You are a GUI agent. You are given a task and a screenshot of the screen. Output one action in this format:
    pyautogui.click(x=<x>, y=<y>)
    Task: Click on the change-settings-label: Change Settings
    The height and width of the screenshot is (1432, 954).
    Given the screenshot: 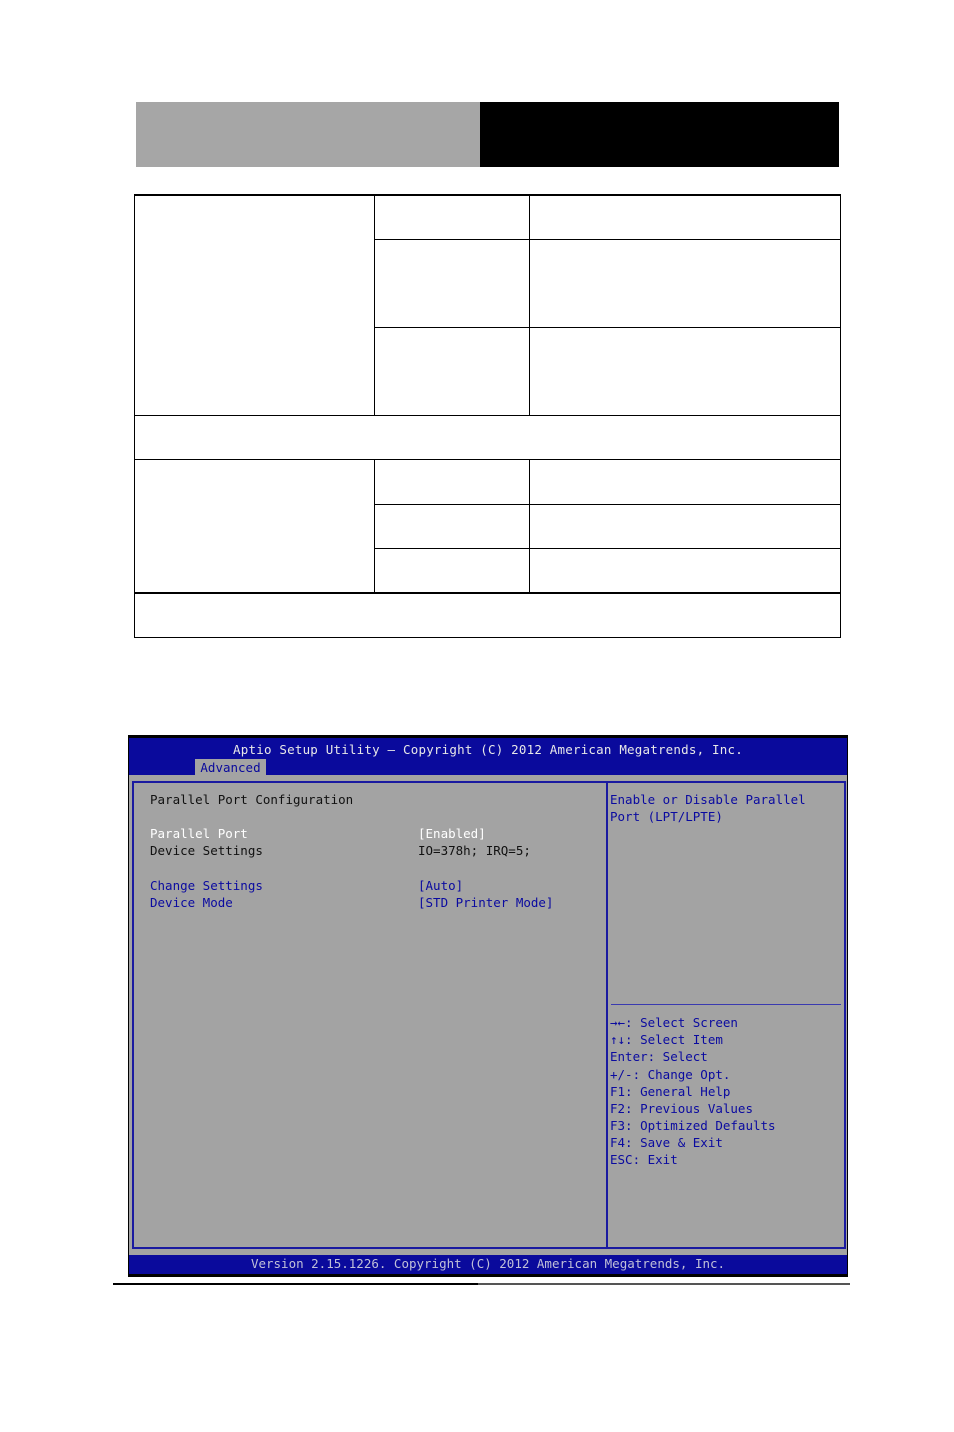 What is the action you would take?
    pyautogui.click(x=206, y=886)
    